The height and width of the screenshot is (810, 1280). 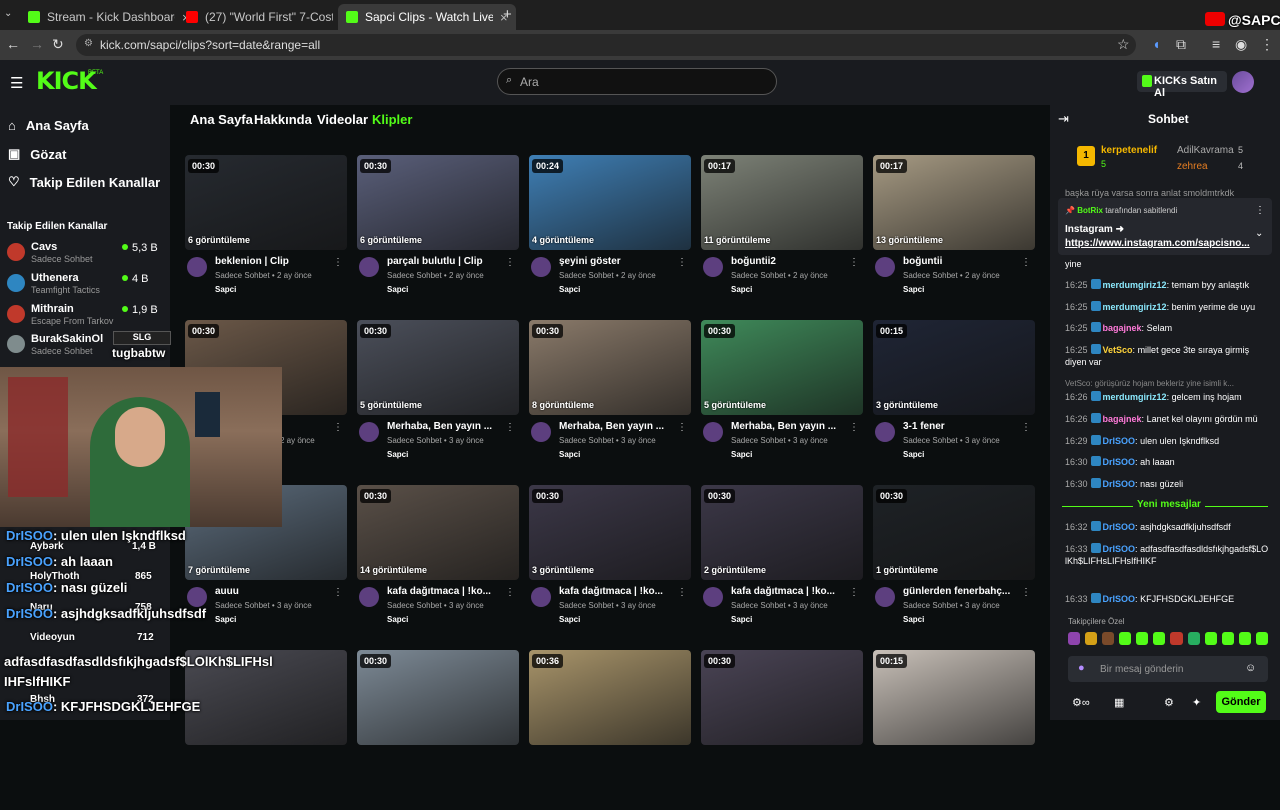 What do you see at coordinates (1205, 150) in the screenshot?
I see `leader-name: AdilKavrama` at bounding box center [1205, 150].